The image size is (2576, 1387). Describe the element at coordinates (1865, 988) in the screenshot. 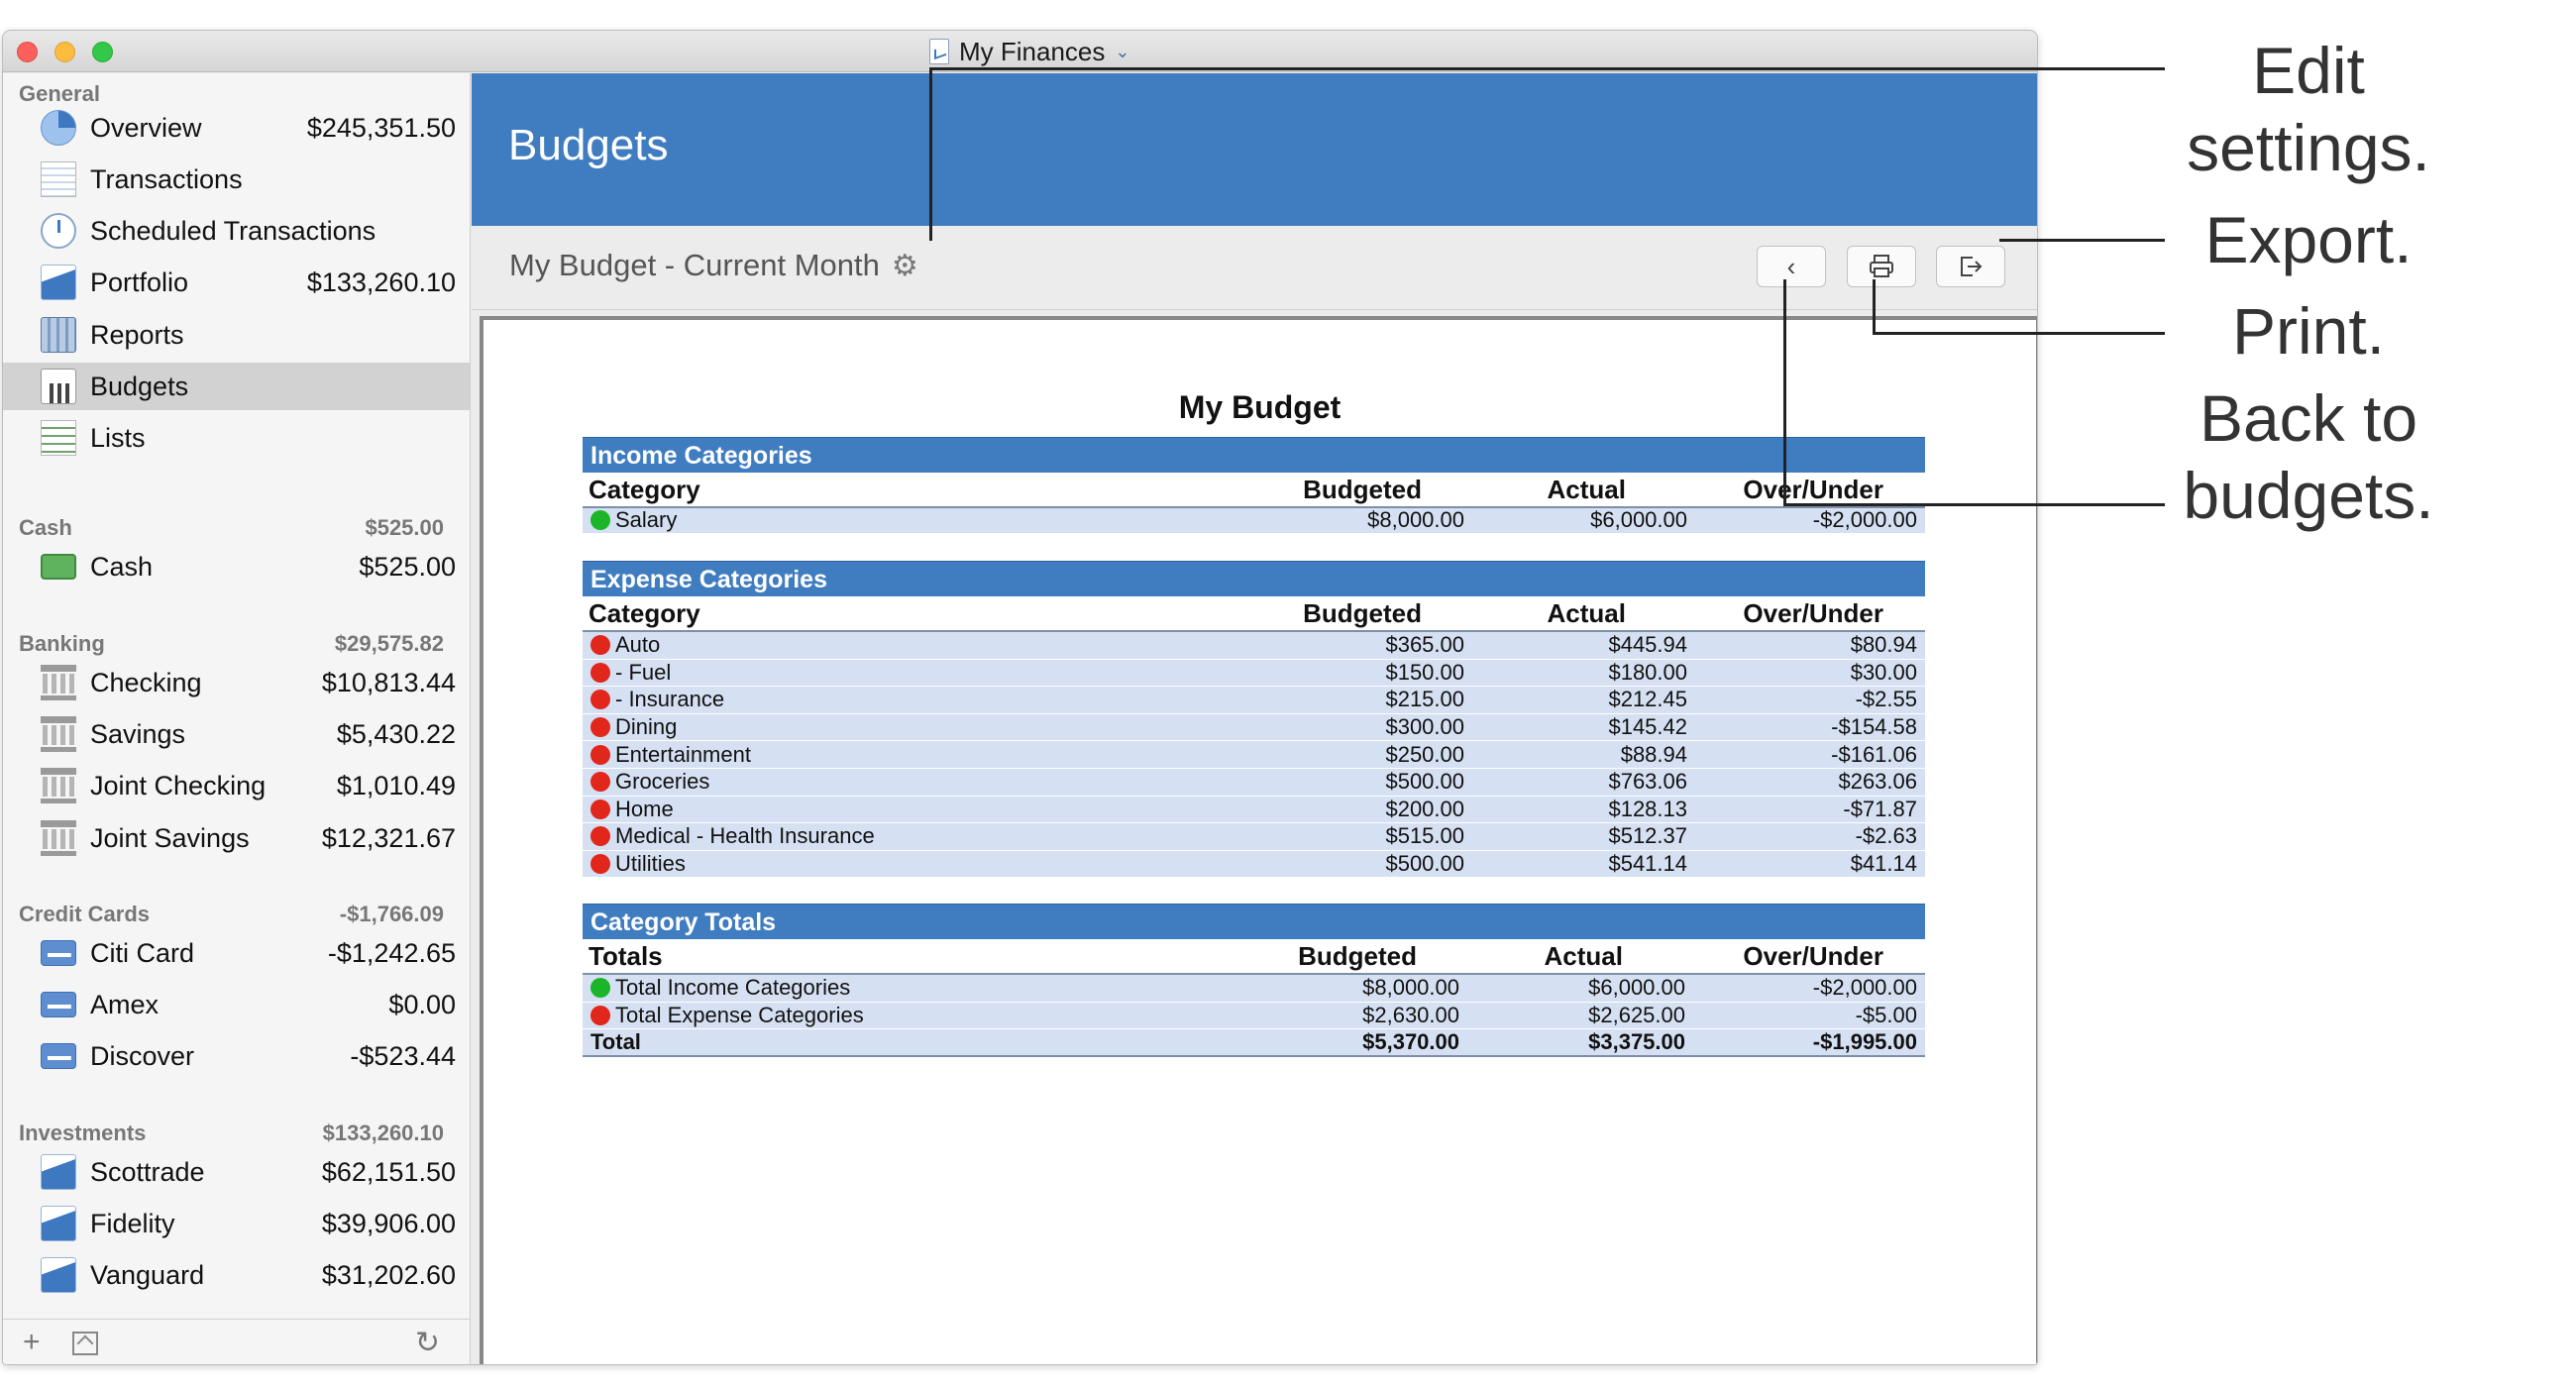

I see `row-over-under: -$2,000.00` at that location.